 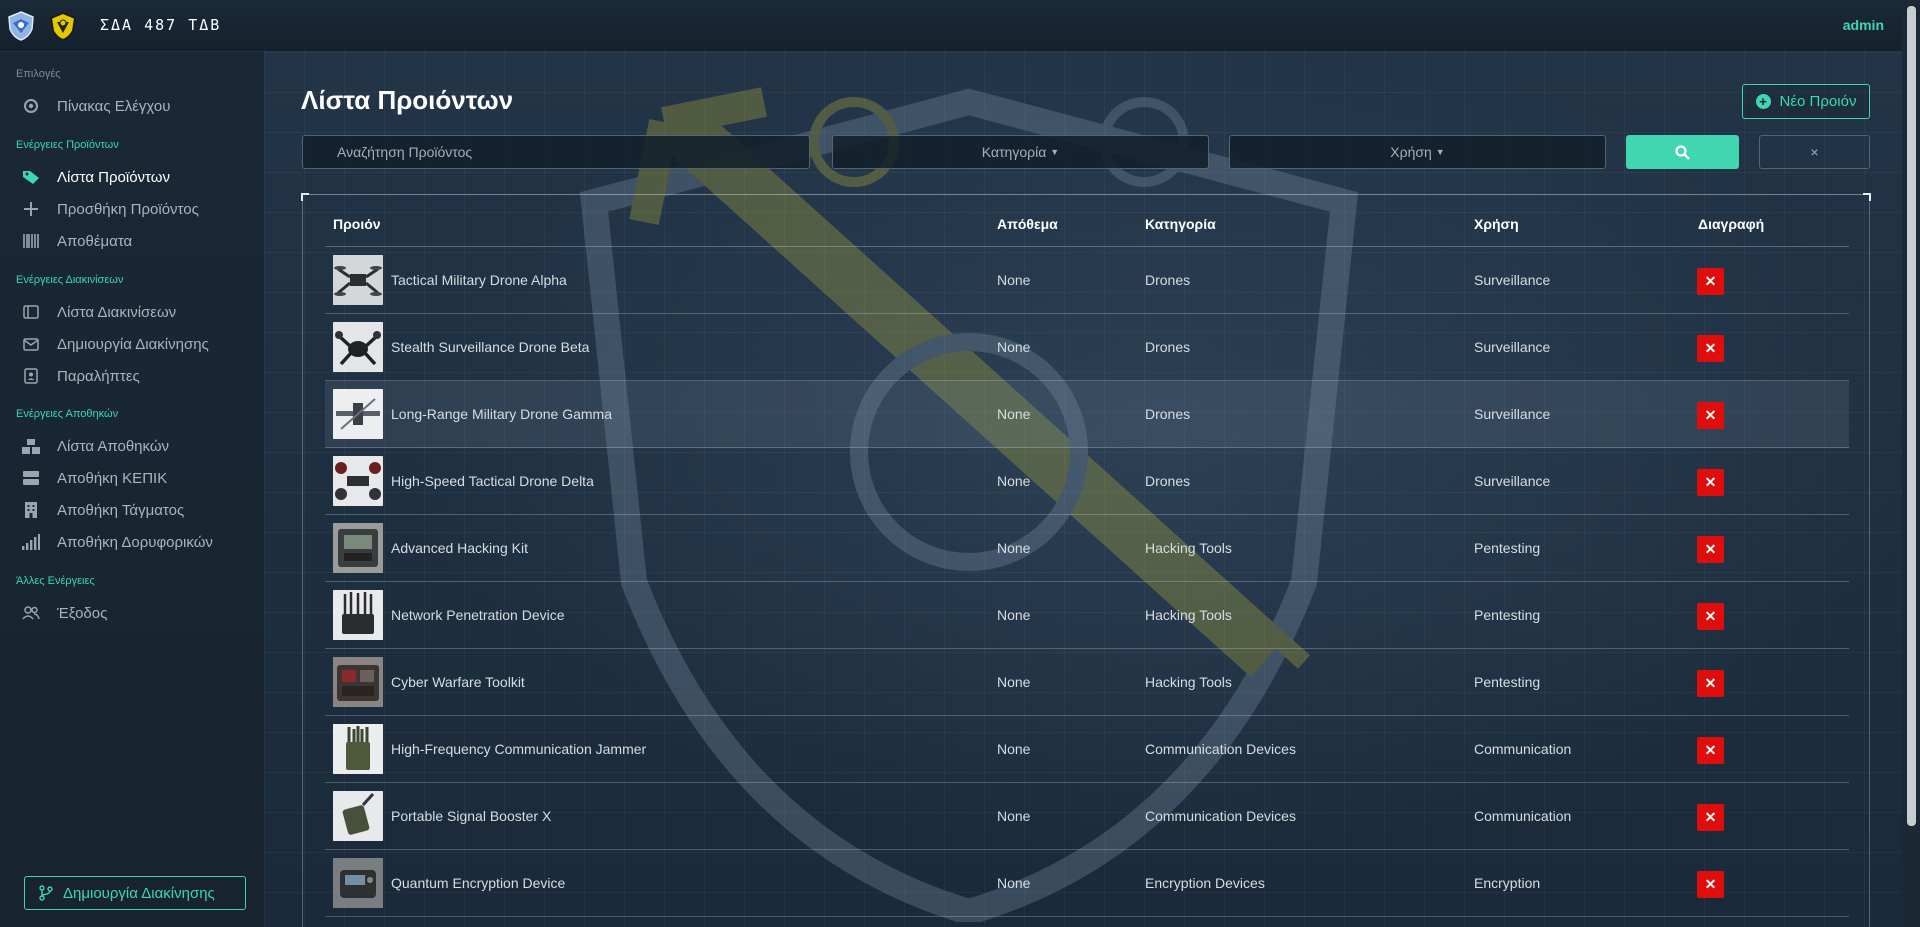 I want to click on sidebar-item-add-product: Προσθήκη Προϊόντος, so click(x=109, y=209).